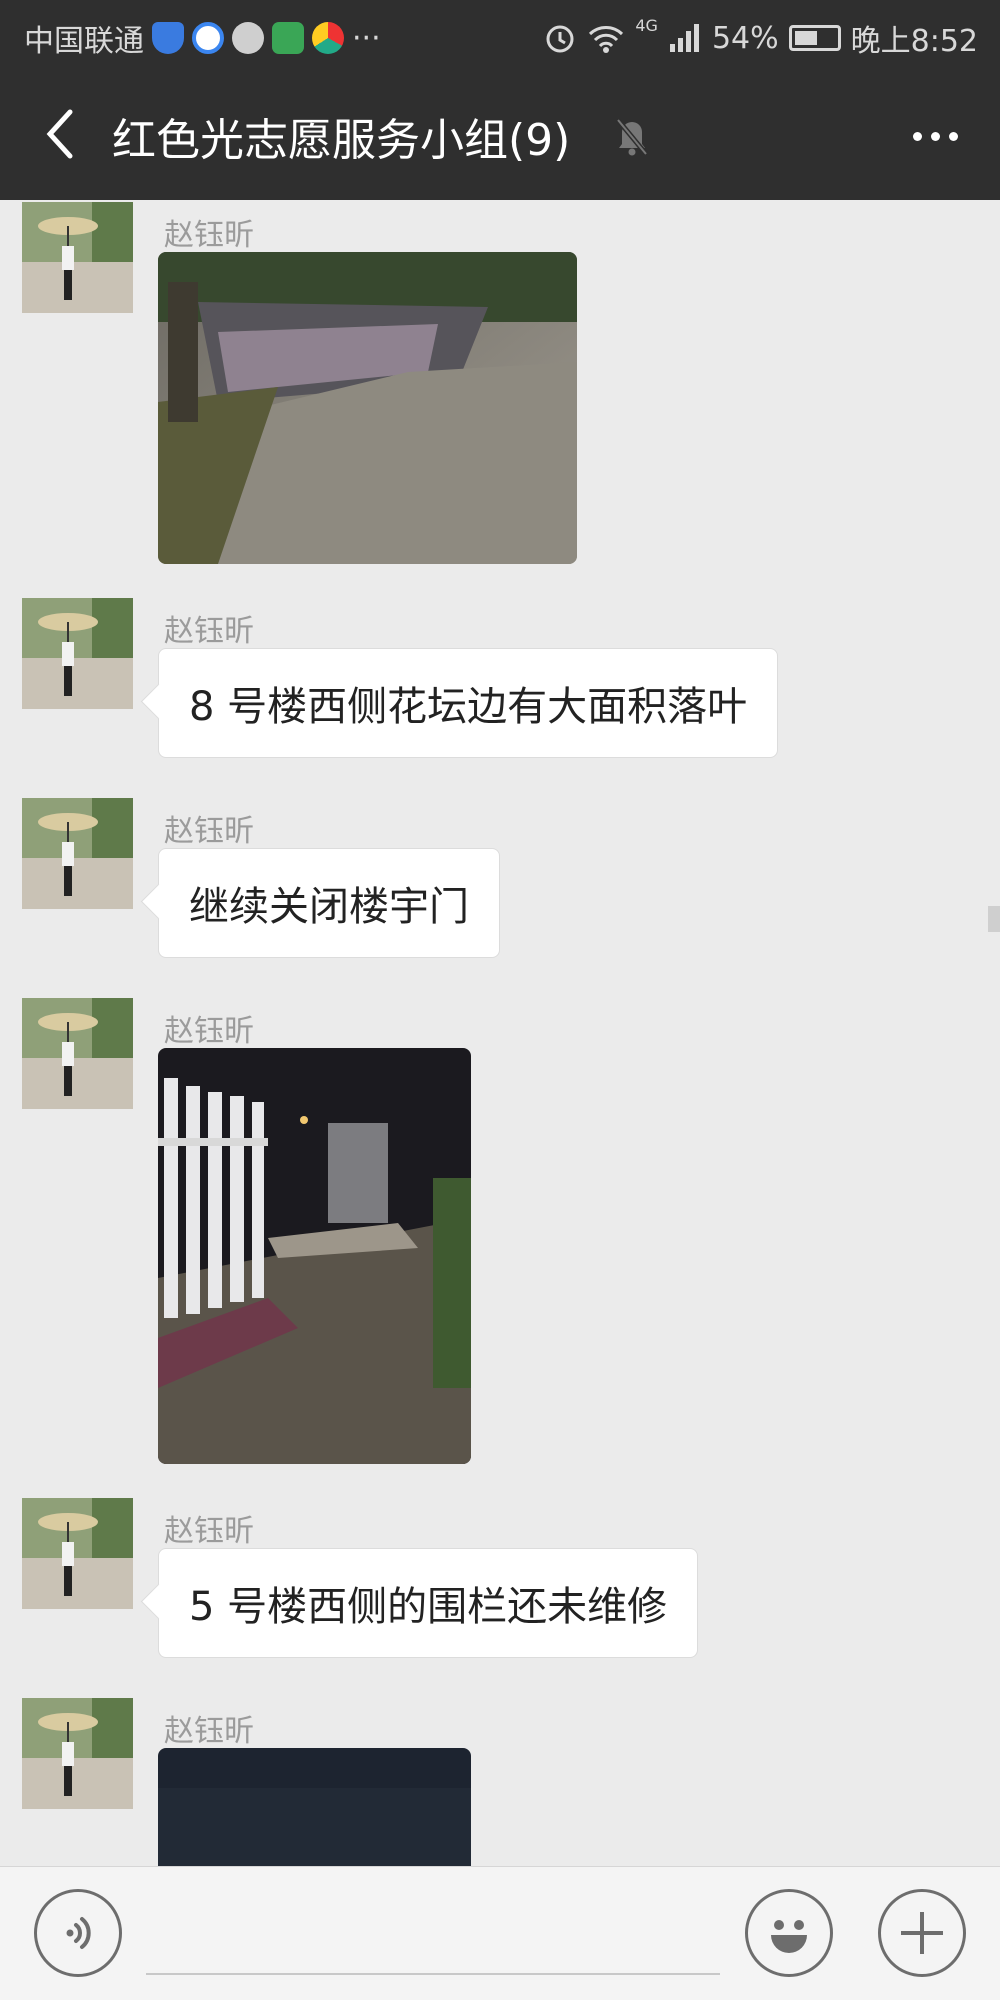 This screenshot has height=2000, width=1000. I want to click on plus-icon, so click(922, 1933).